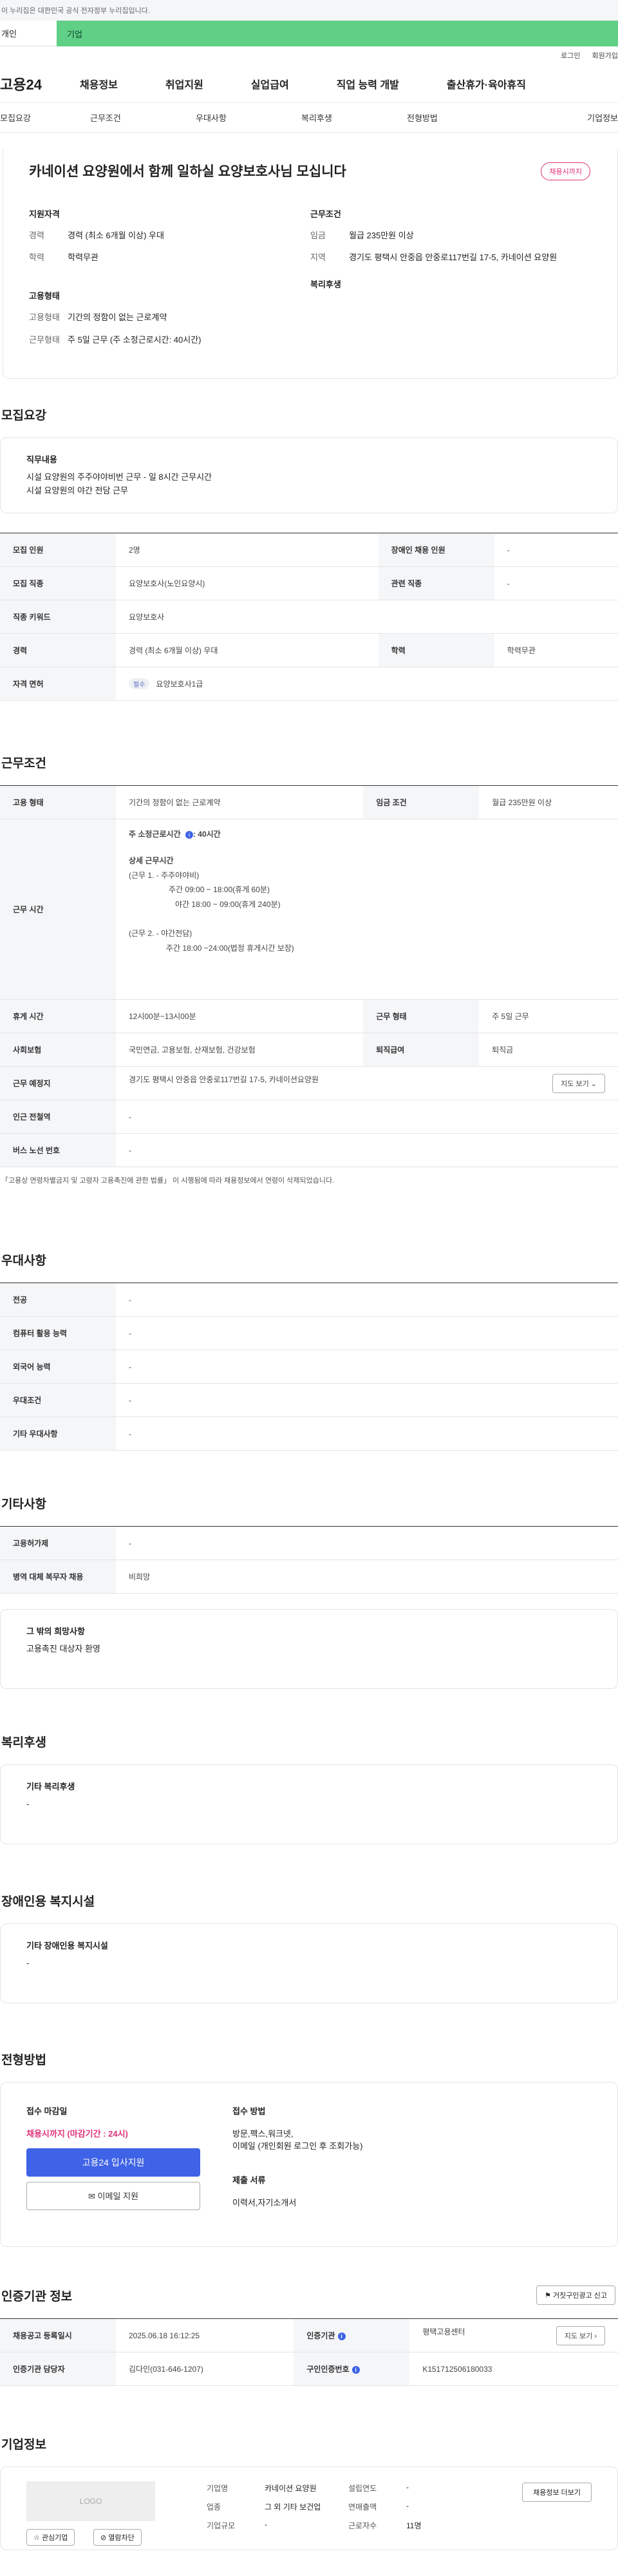 The width and height of the screenshot is (618, 2576). What do you see at coordinates (29, 33) in the screenshot?
I see `tab-individual: 개인` at bounding box center [29, 33].